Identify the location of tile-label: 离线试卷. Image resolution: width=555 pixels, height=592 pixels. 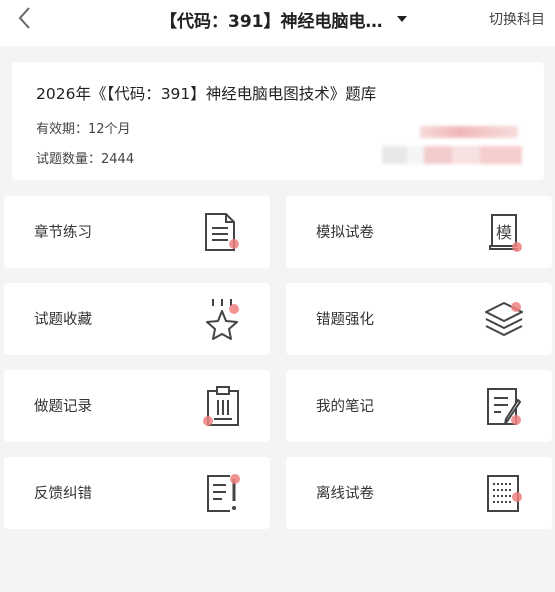
(345, 494).